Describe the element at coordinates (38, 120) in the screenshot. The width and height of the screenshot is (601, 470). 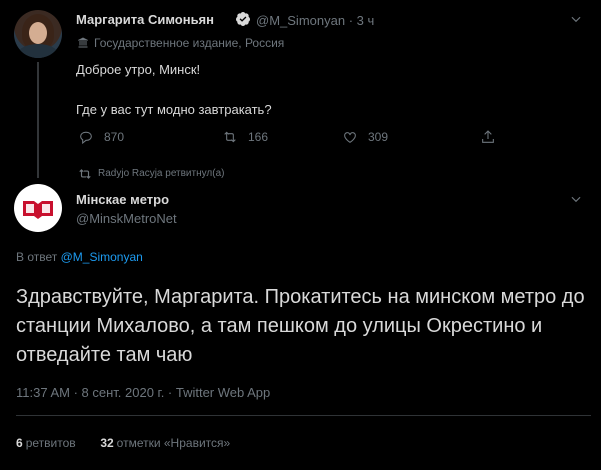
I see `thread-line` at that location.